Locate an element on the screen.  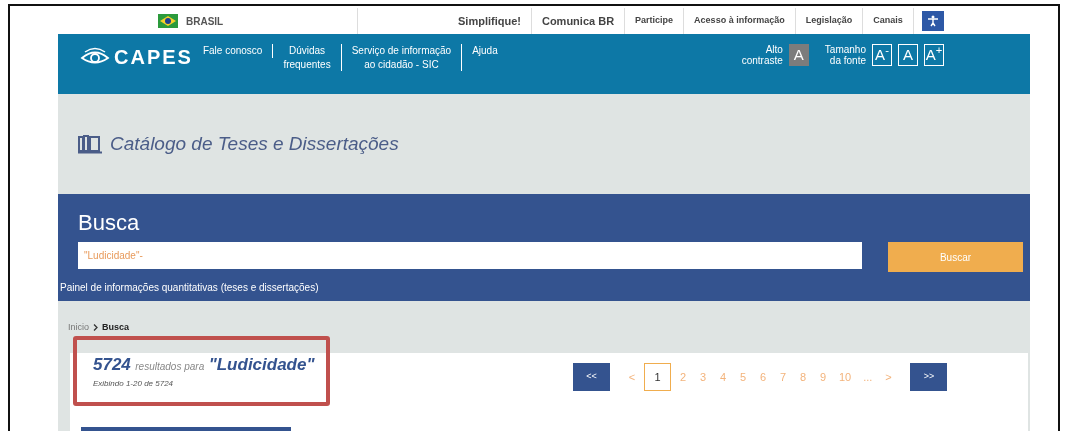
page-link: 1 is located at coordinates (657, 377).